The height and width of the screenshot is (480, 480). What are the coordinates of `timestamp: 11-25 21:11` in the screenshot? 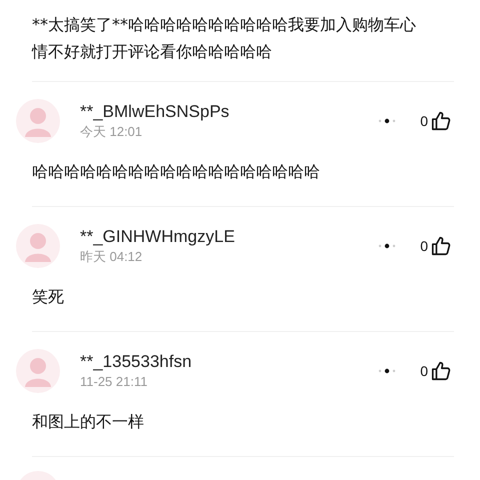 It's located at (114, 382).